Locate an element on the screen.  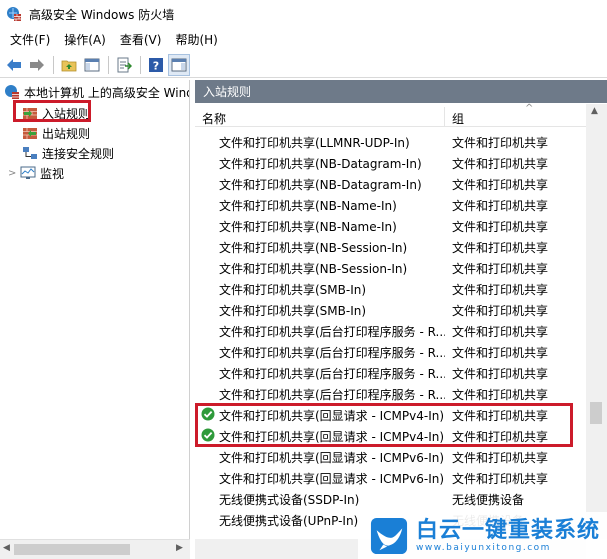
watermark: 白云一键重装系统 www.baiyunxitong.com is located at coordinates (482, 535).